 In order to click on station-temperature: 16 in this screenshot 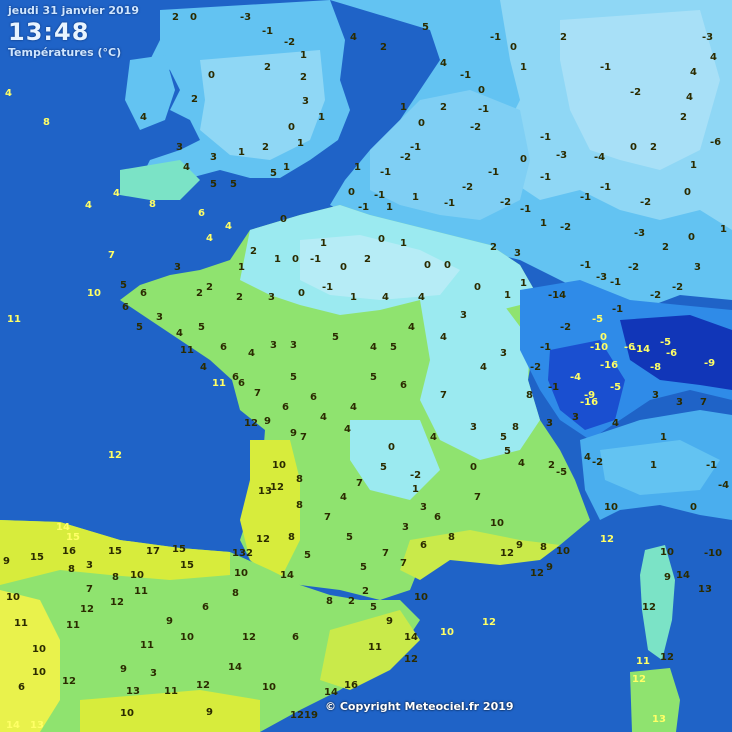, I will do `click(69, 551)`.